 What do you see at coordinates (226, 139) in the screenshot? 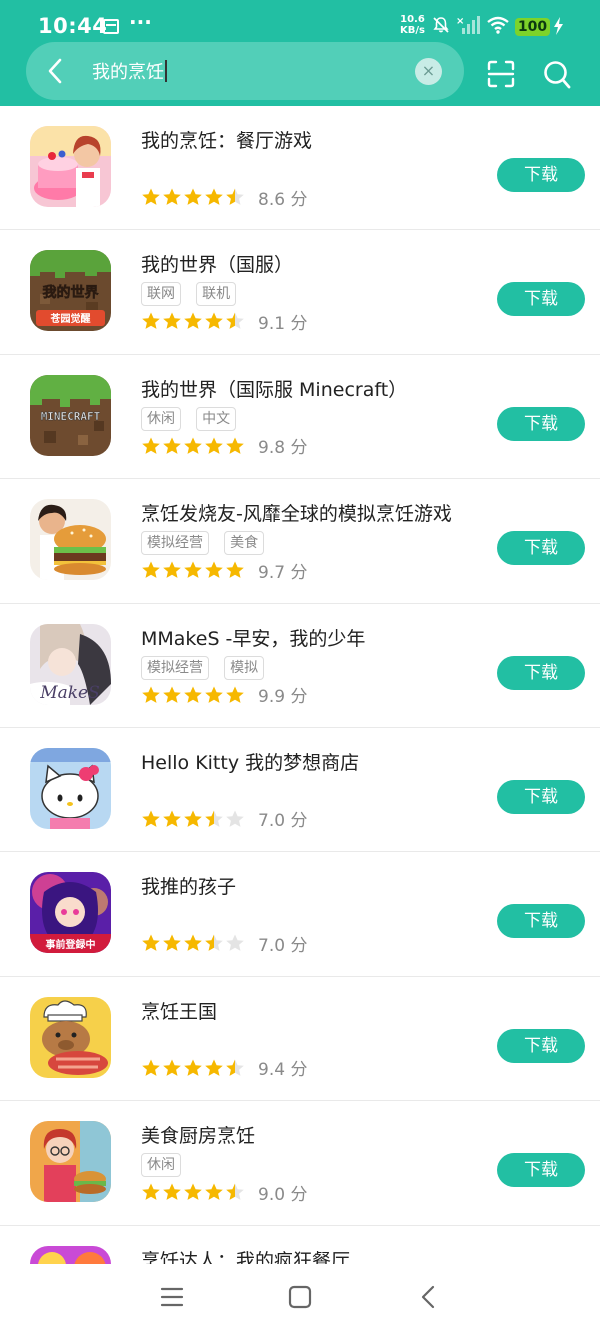
I see `app-name: 我的烹饪：餐厅游戏` at bounding box center [226, 139].